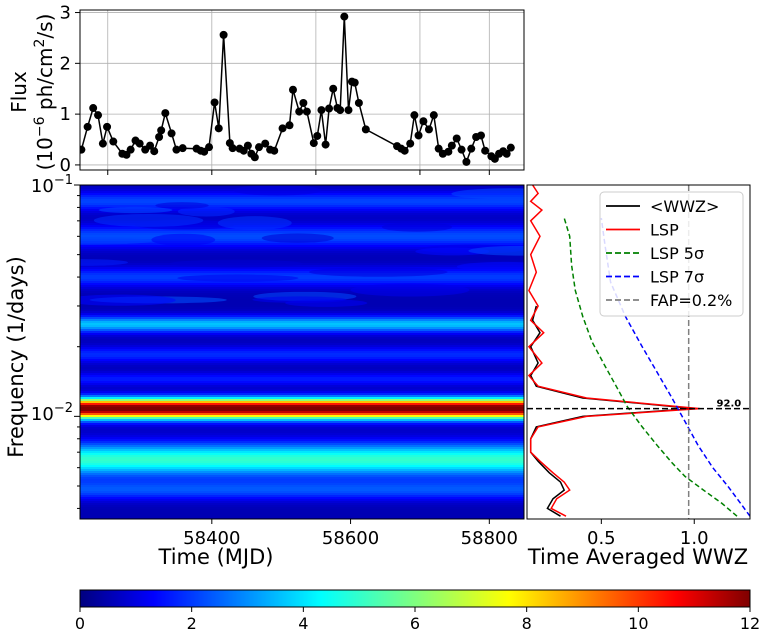 The width and height of the screenshot is (764, 638). What do you see at coordinates (303, 623) in the screenshot?
I see `colorbar-tick-label-2: 4` at bounding box center [303, 623].